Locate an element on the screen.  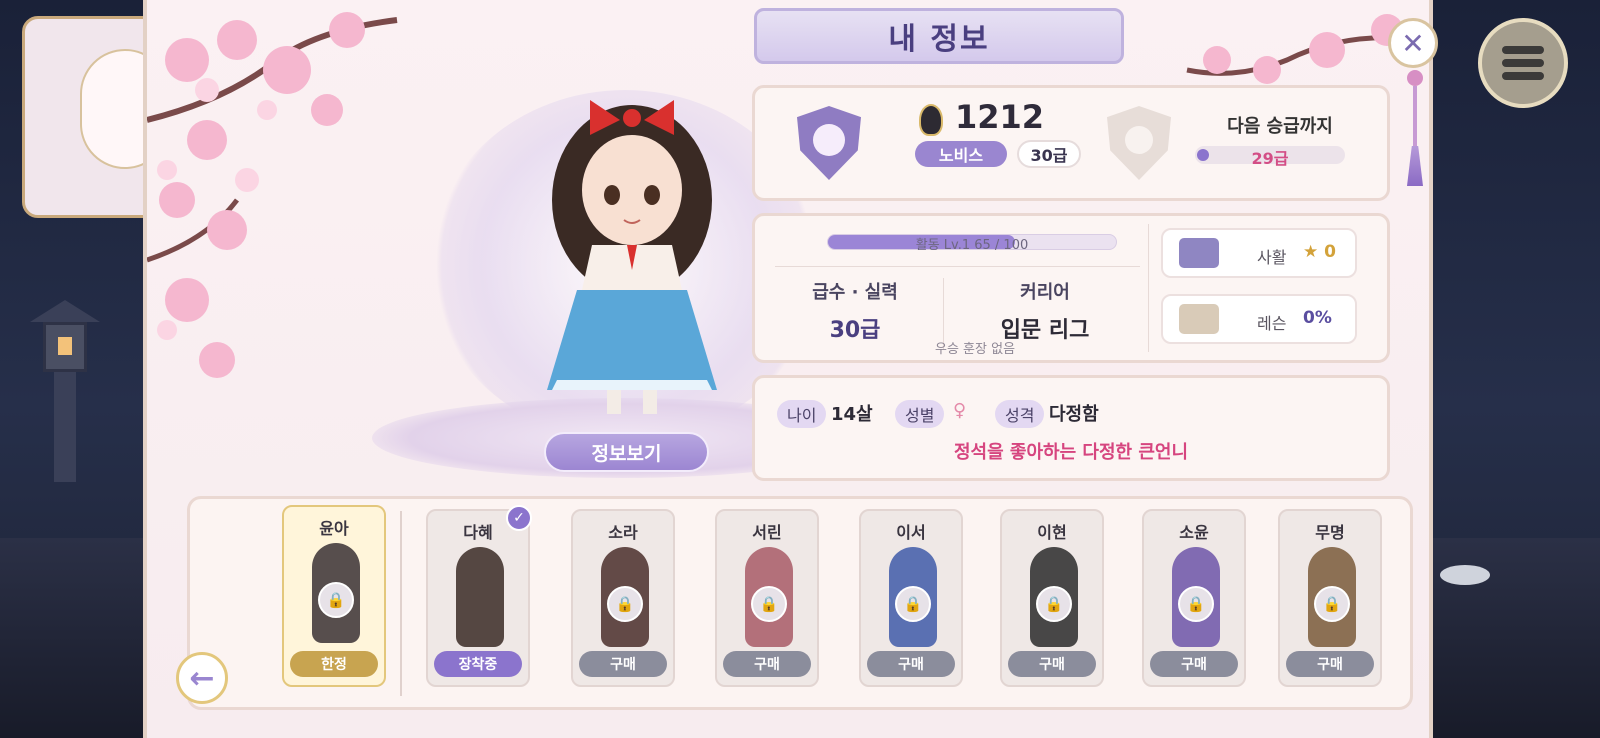
hamburger-icon is located at coordinates (1523, 63).